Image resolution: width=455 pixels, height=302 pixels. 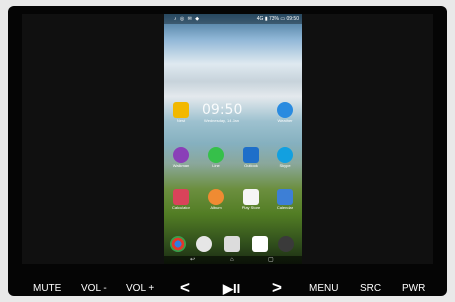 I want to click on app-label: Calculator, so click(x=180, y=207).